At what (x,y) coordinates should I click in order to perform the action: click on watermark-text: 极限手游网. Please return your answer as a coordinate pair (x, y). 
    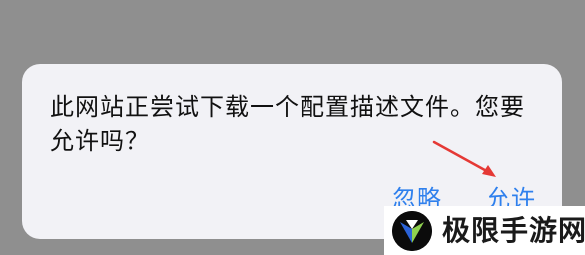
    Looking at the image, I should click on (513, 230).